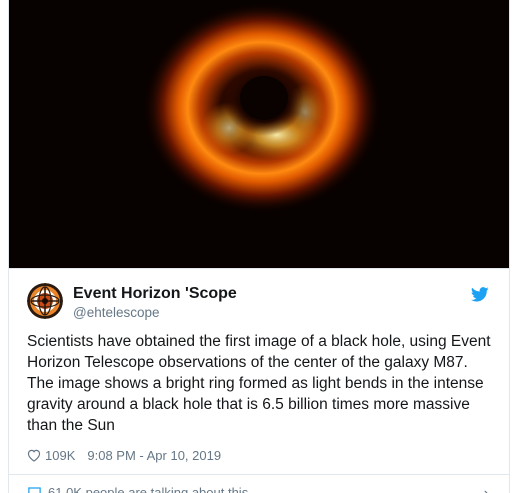  I want to click on avatar, so click(45, 301).